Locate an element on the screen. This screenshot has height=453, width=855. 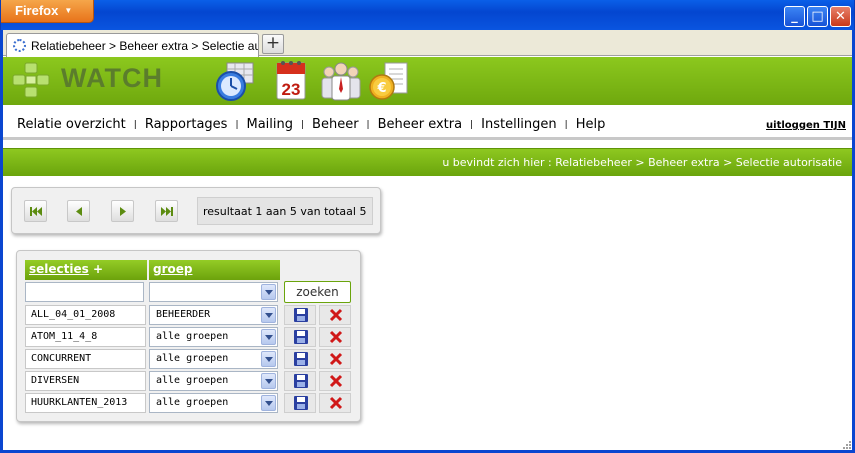
first-page-icon is located at coordinates (36, 211).